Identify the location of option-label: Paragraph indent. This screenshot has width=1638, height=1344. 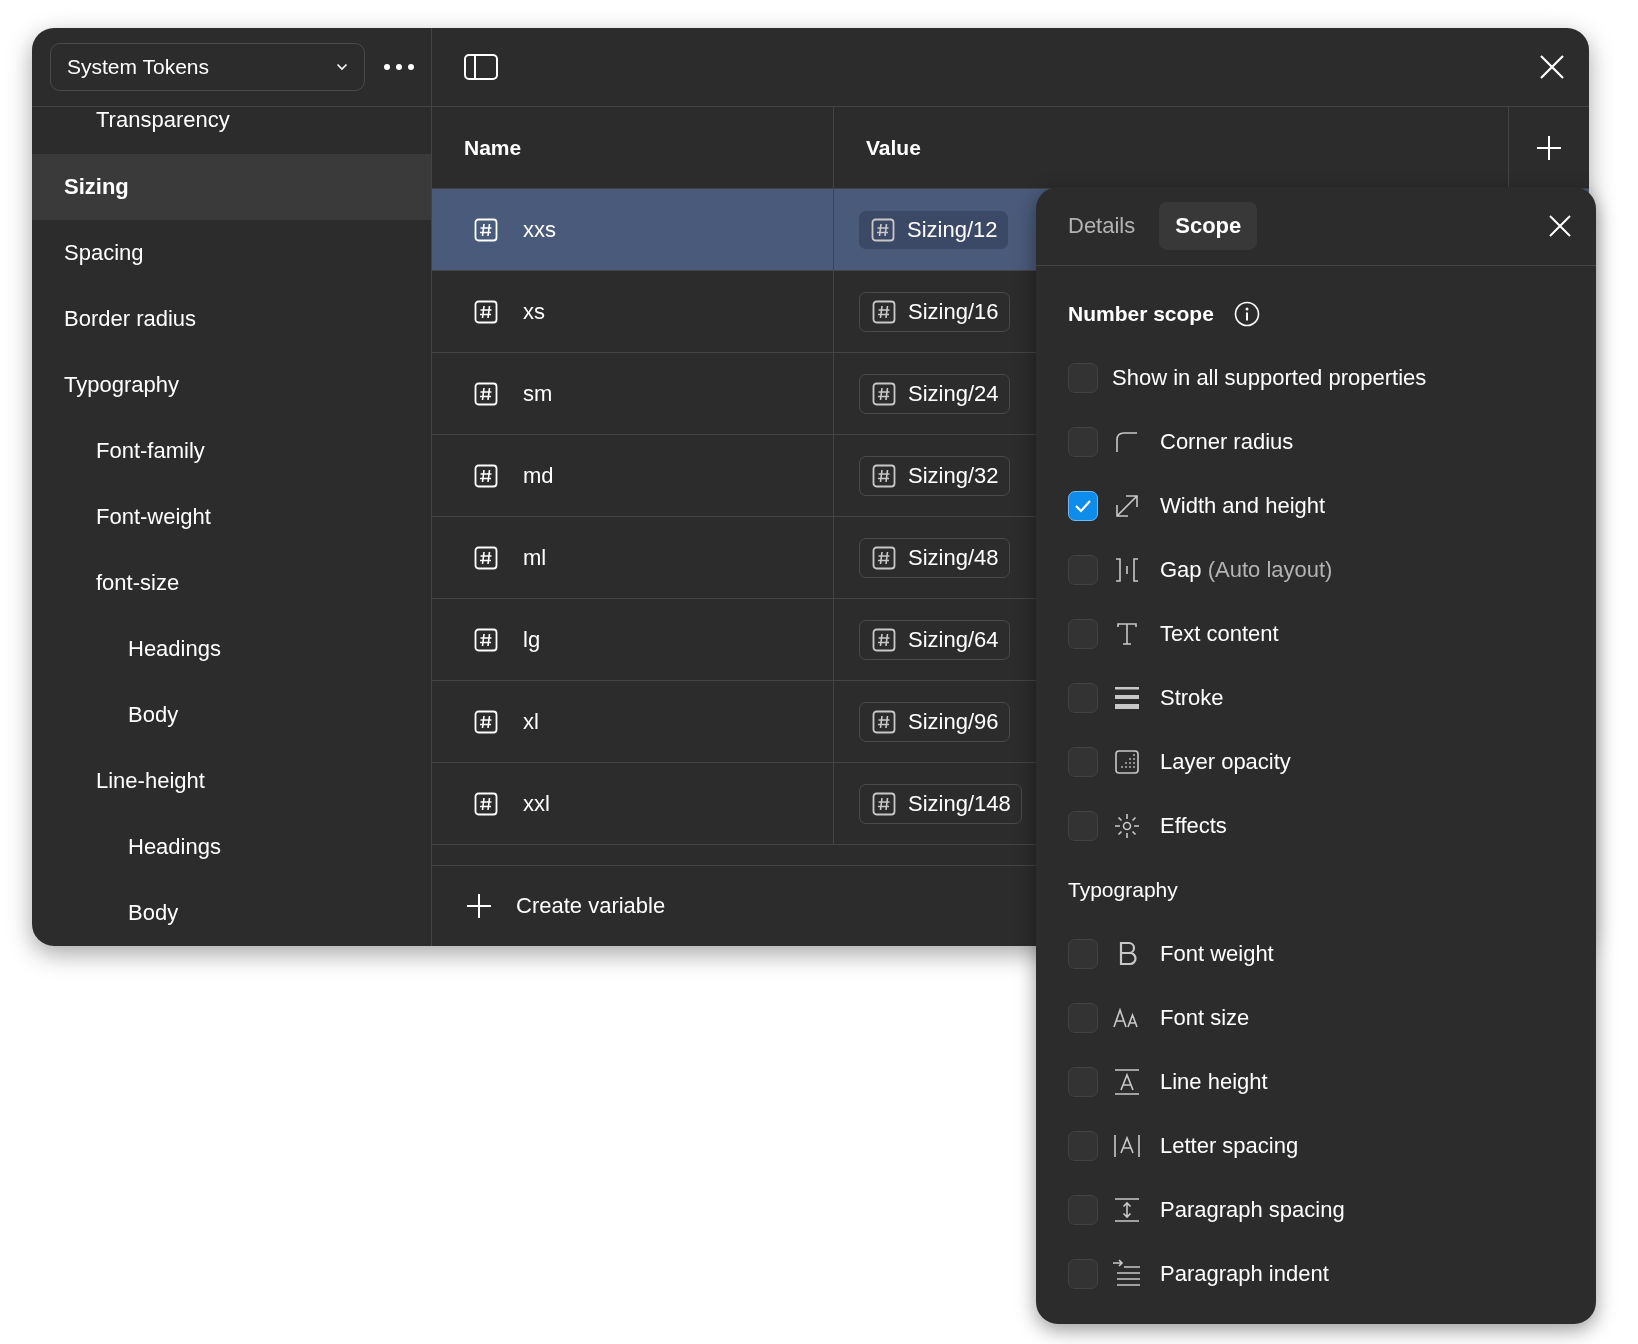
(1244, 1274).